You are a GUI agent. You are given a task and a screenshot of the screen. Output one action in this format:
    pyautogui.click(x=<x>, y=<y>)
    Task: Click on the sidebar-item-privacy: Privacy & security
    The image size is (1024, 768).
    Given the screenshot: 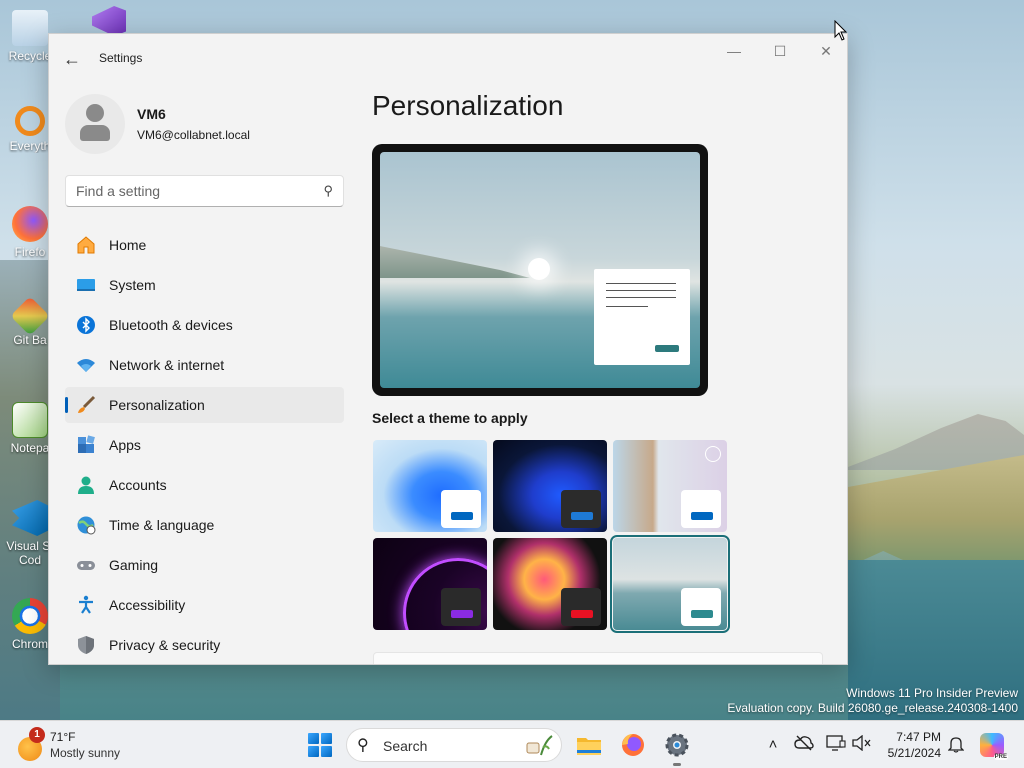 What is the action you would take?
    pyautogui.click(x=204, y=645)
    